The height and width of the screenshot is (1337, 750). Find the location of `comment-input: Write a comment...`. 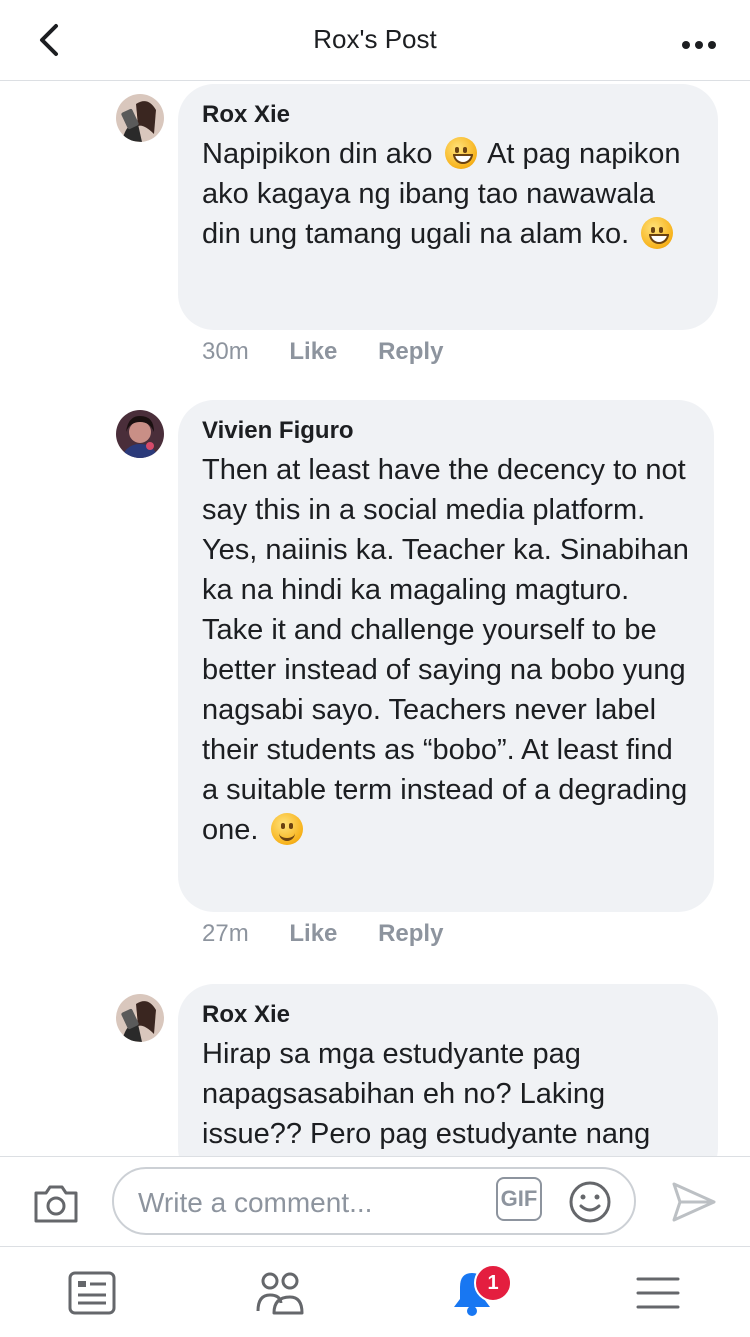

comment-input: Write a comment... is located at coordinates (374, 1201).